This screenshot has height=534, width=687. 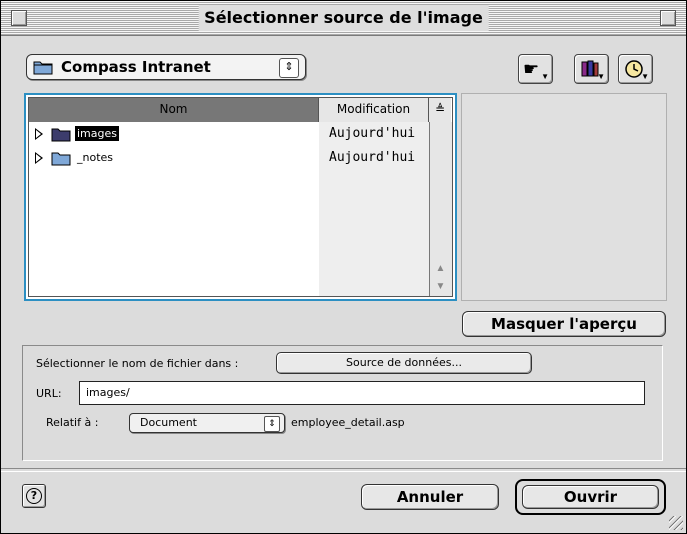 I want to click on resize-grip-icon, so click(x=676, y=523).